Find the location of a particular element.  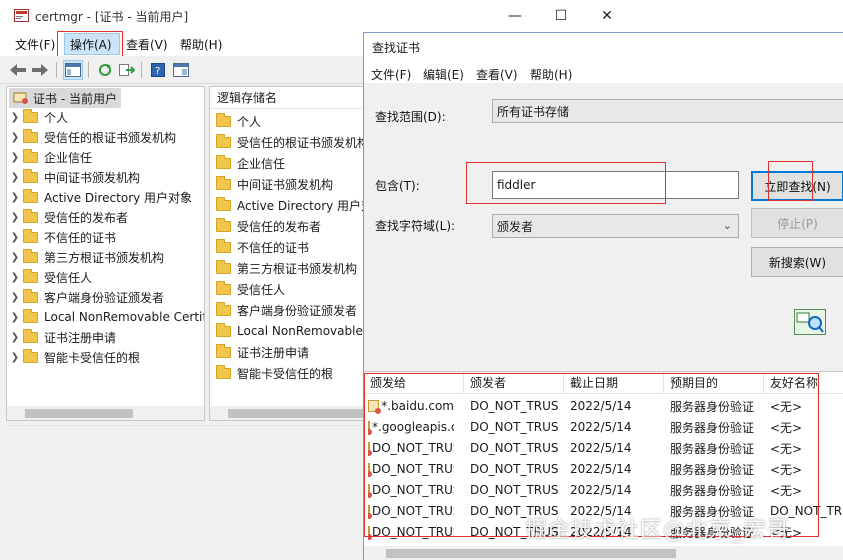

store-list-item: 证书注册申请 is located at coordinates (262, 352).